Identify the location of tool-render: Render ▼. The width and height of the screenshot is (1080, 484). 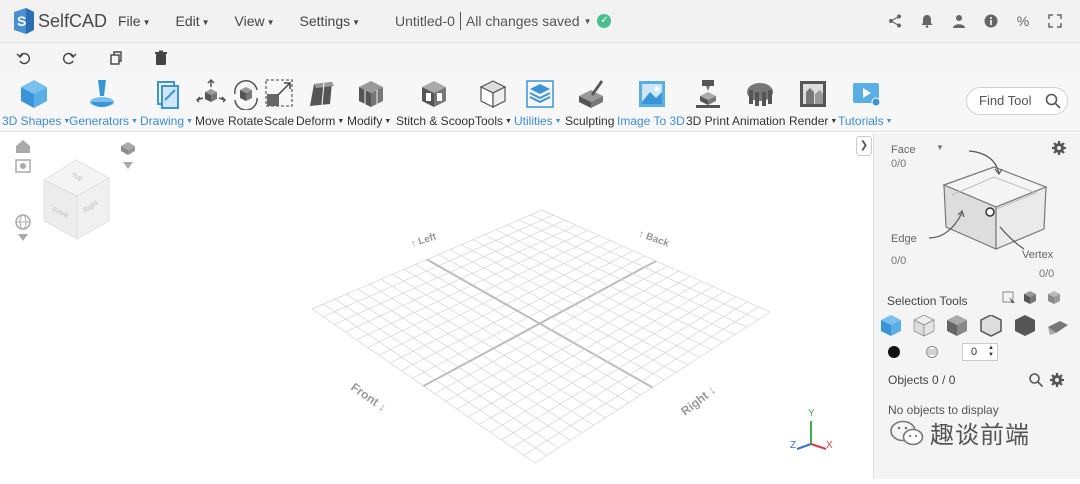
(813, 102).